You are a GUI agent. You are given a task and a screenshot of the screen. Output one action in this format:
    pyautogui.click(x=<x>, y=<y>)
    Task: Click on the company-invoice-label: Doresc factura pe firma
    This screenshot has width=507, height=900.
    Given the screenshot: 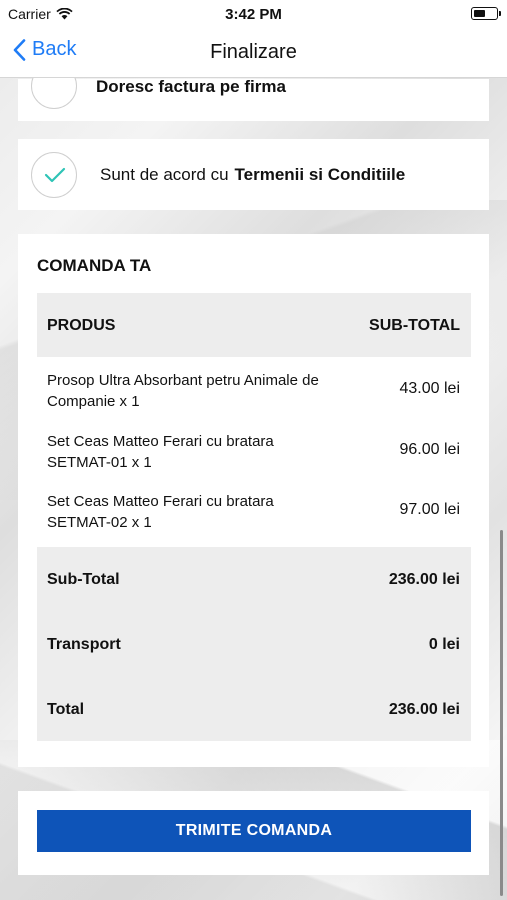 What is the action you would take?
    pyautogui.click(x=191, y=86)
    